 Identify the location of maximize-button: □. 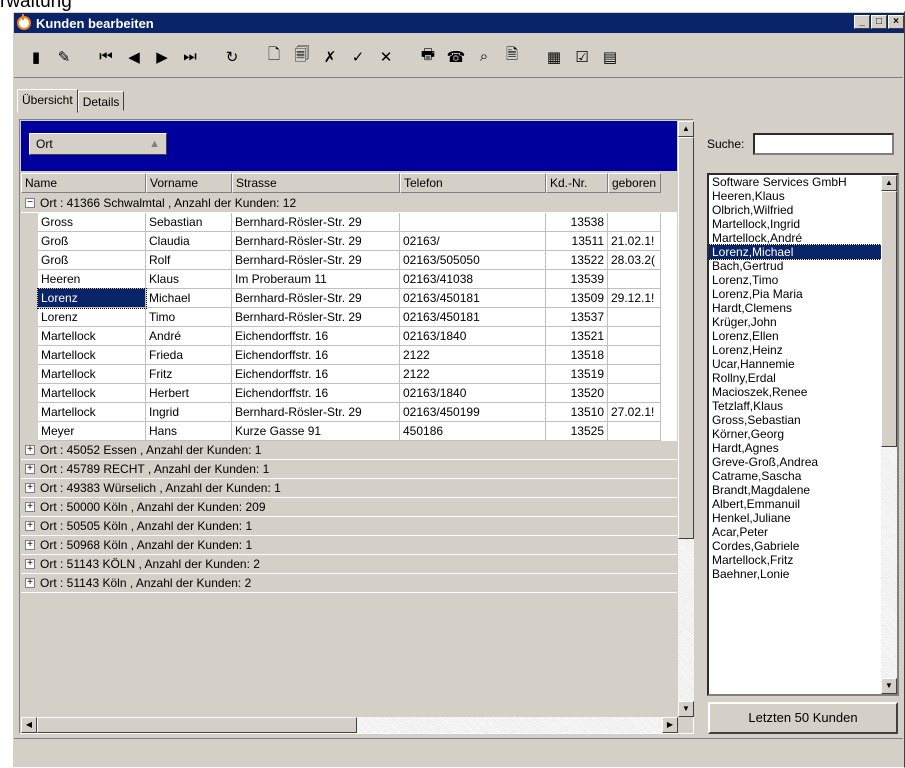
(879, 22).